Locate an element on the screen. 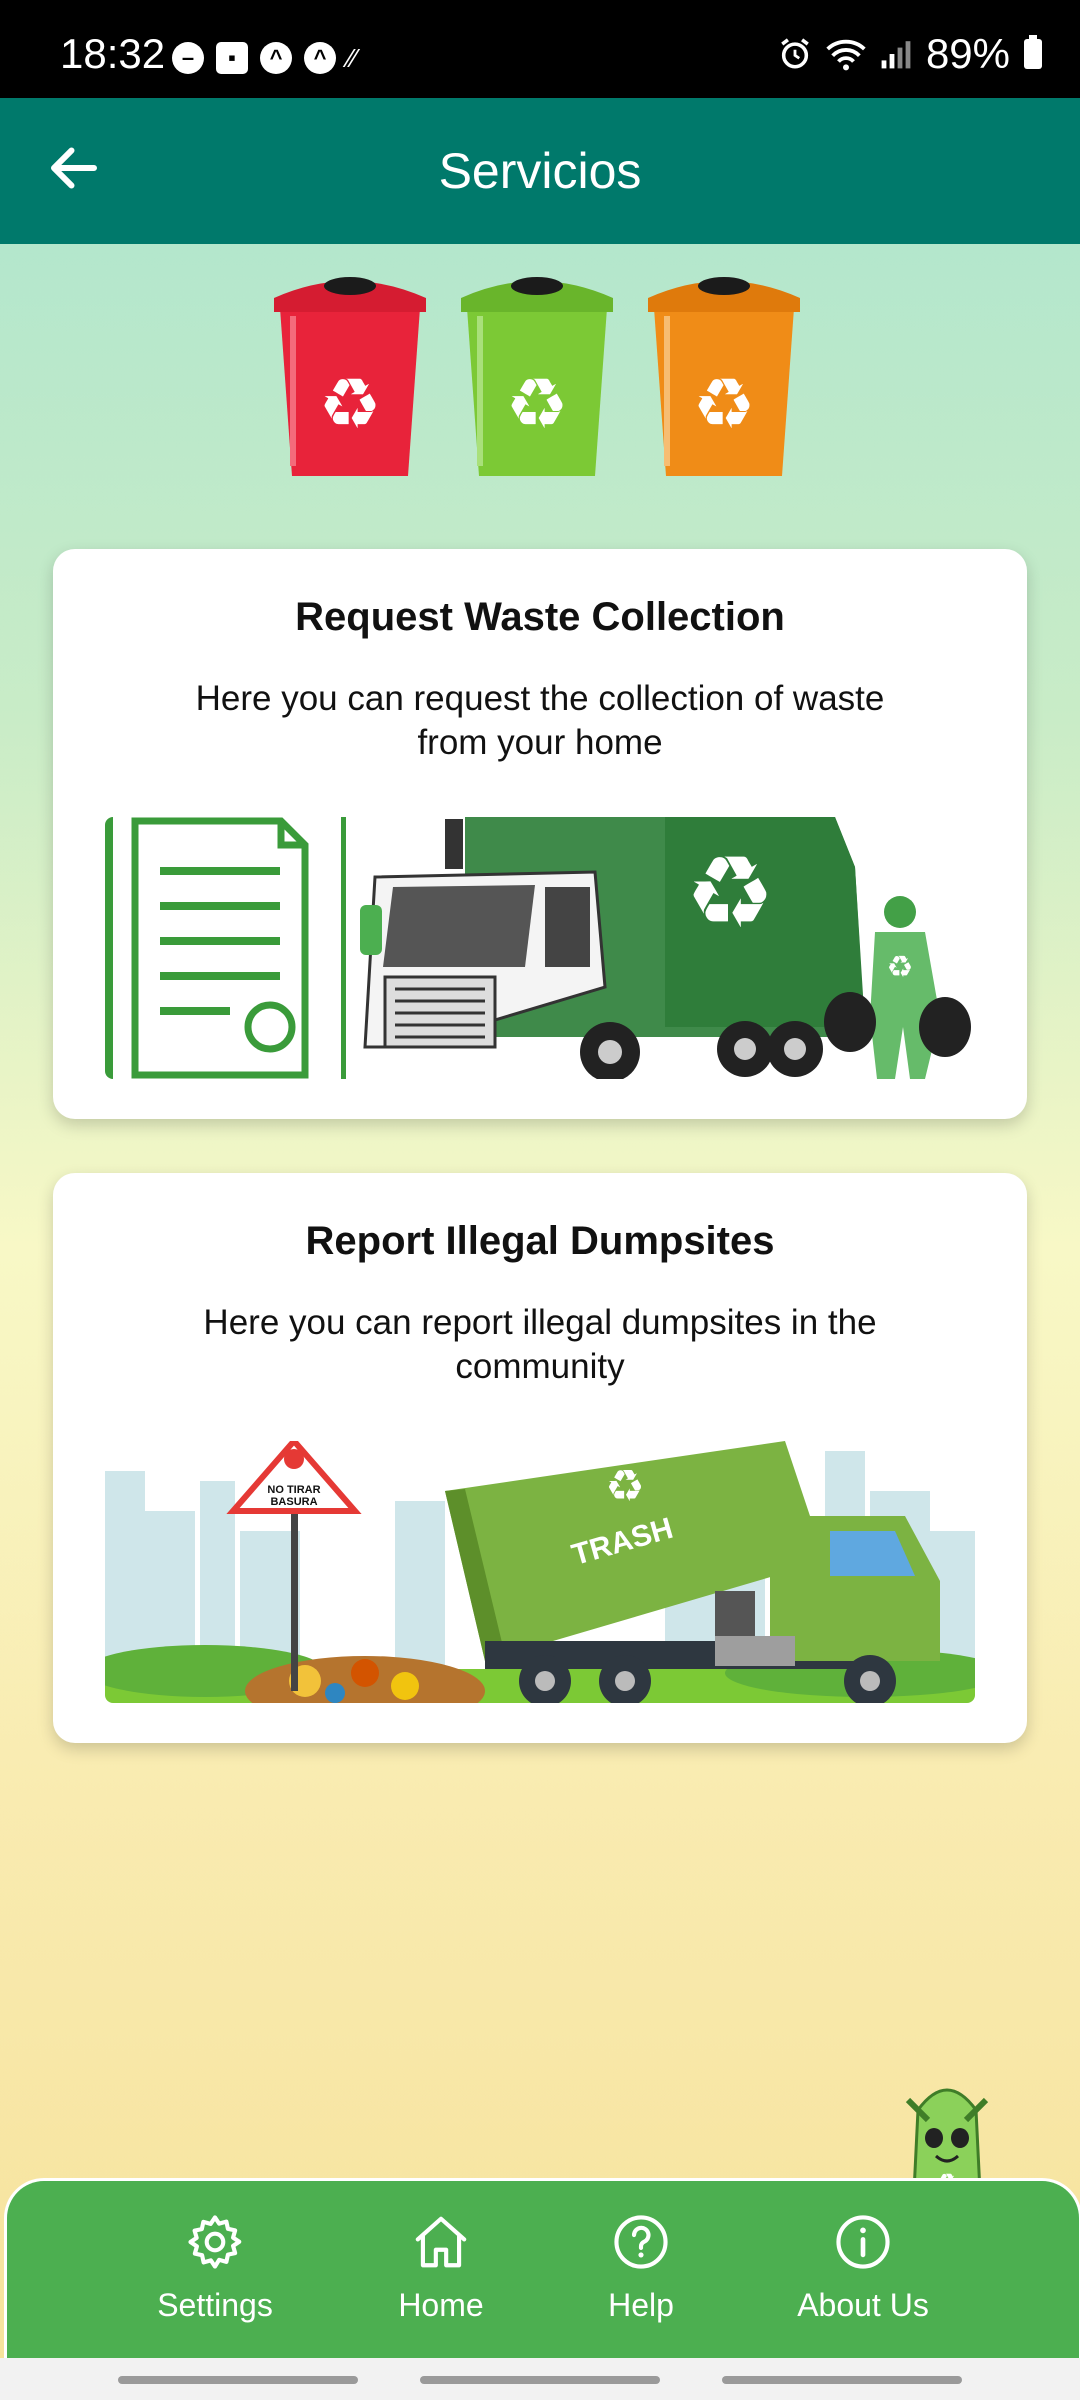 The width and height of the screenshot is (1080, 2400). system-nav-bar is located at coordinates (540, 2379).